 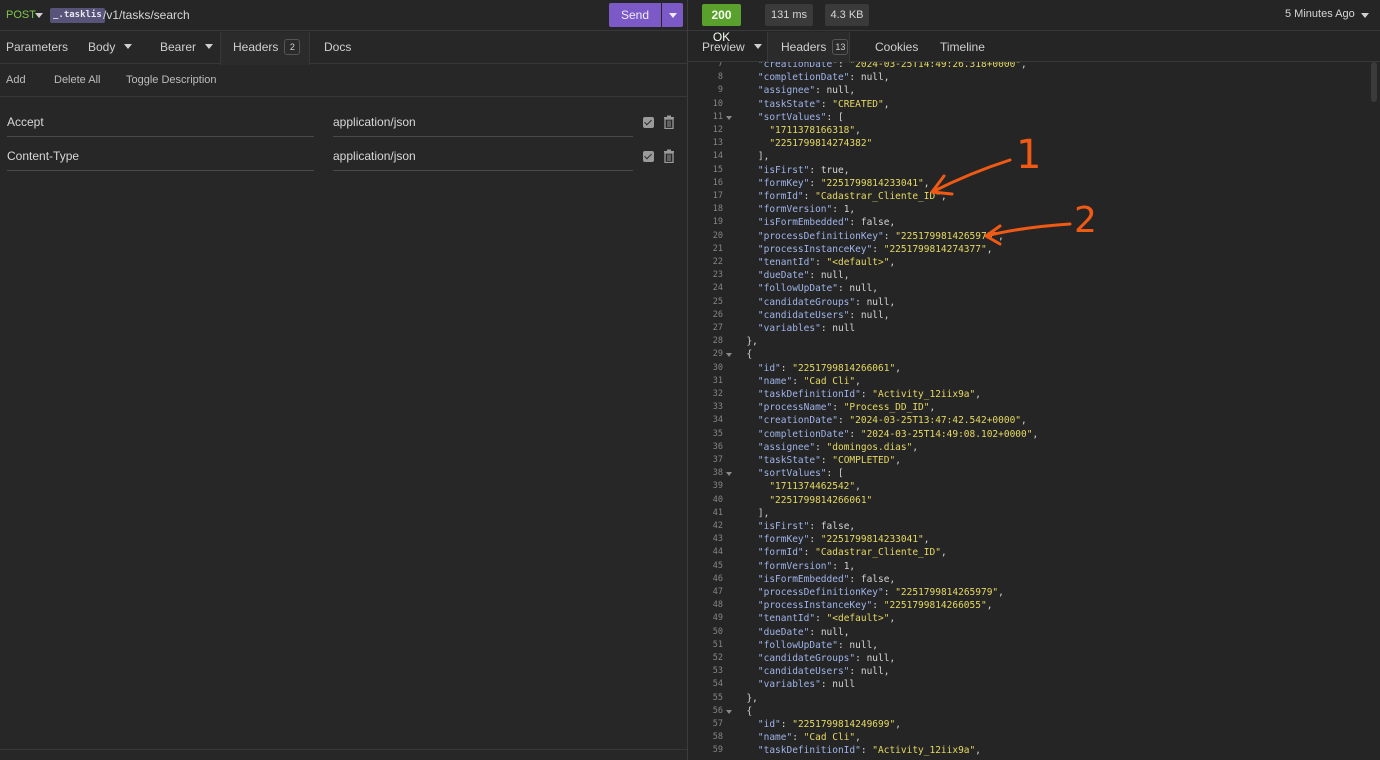 What do you see at coordinates (721, 15) in the screenshot?
I see `status-code: 200` at bounding box center [721, 15].